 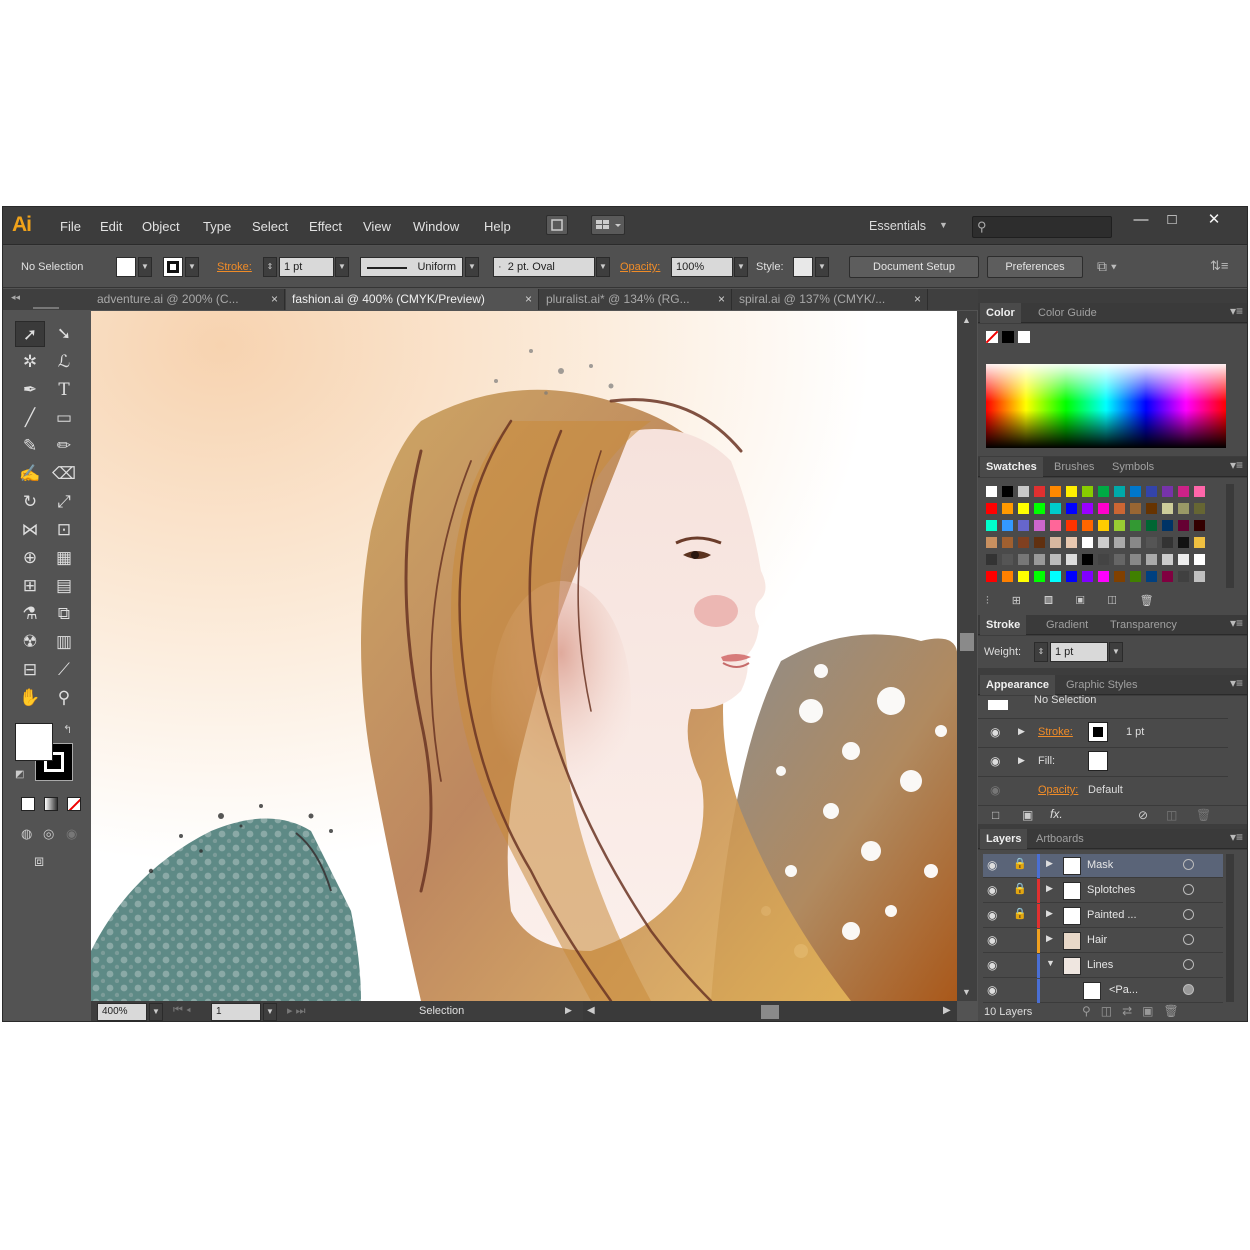 I want to click on appearance-opacity-label: Opacity:, so click(x=1058, y=790).